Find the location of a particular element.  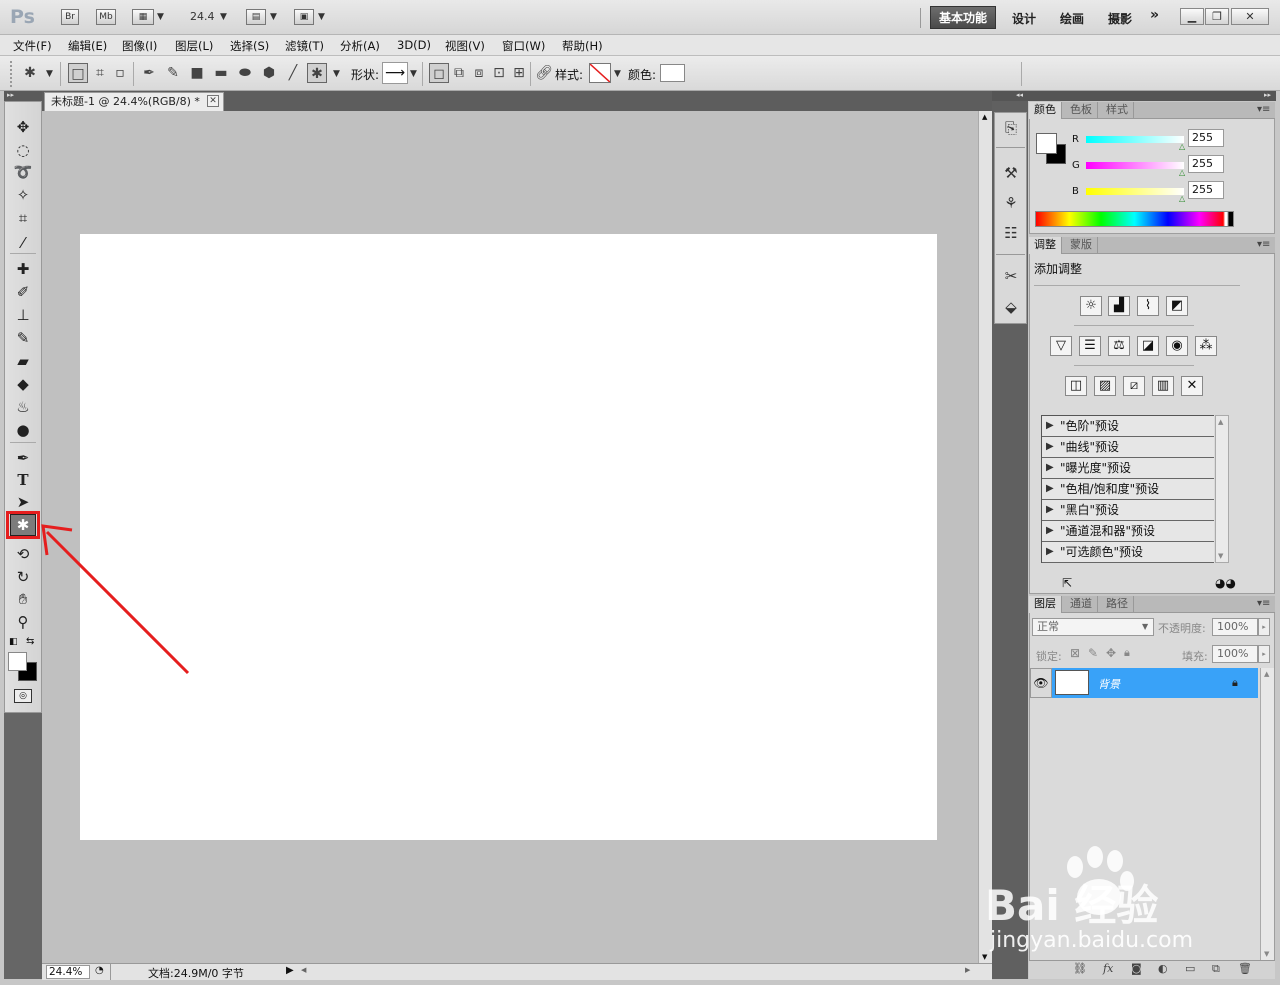

move-tool-icon: ✥ is located at coordinates (23, 127).